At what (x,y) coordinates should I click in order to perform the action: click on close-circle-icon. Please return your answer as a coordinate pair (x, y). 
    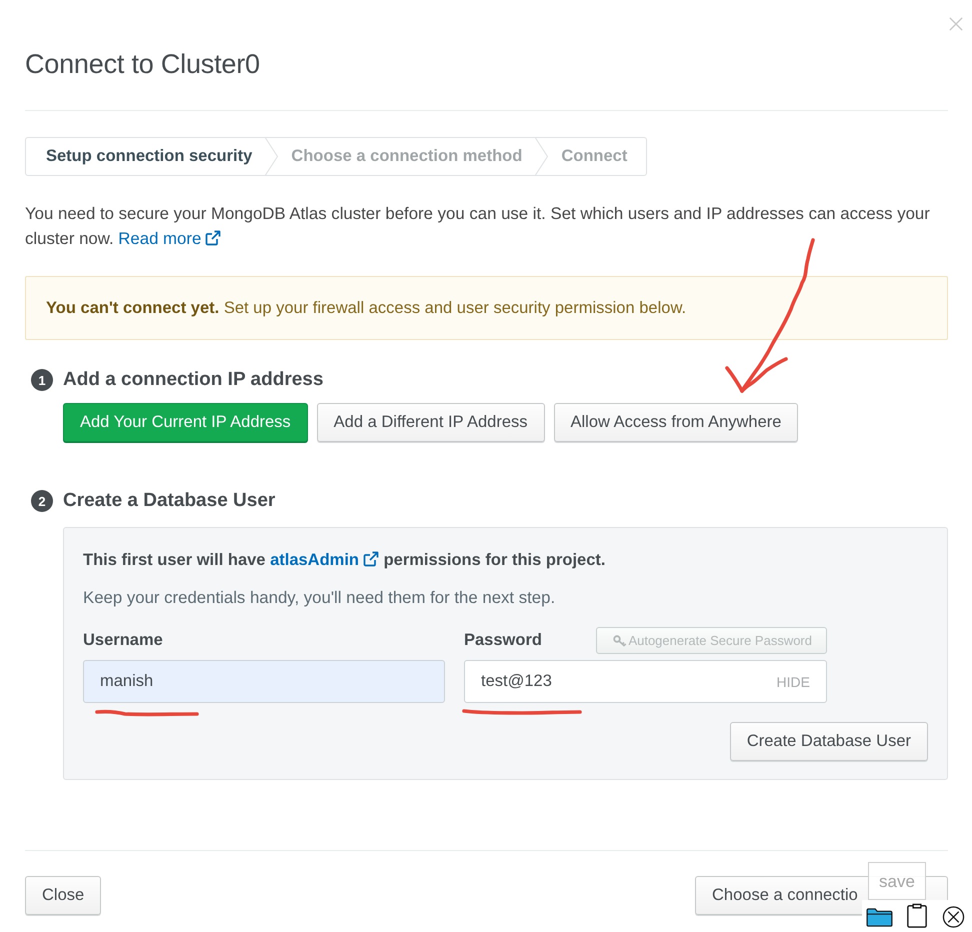
    Looking at the image, I should click on (953, 917).